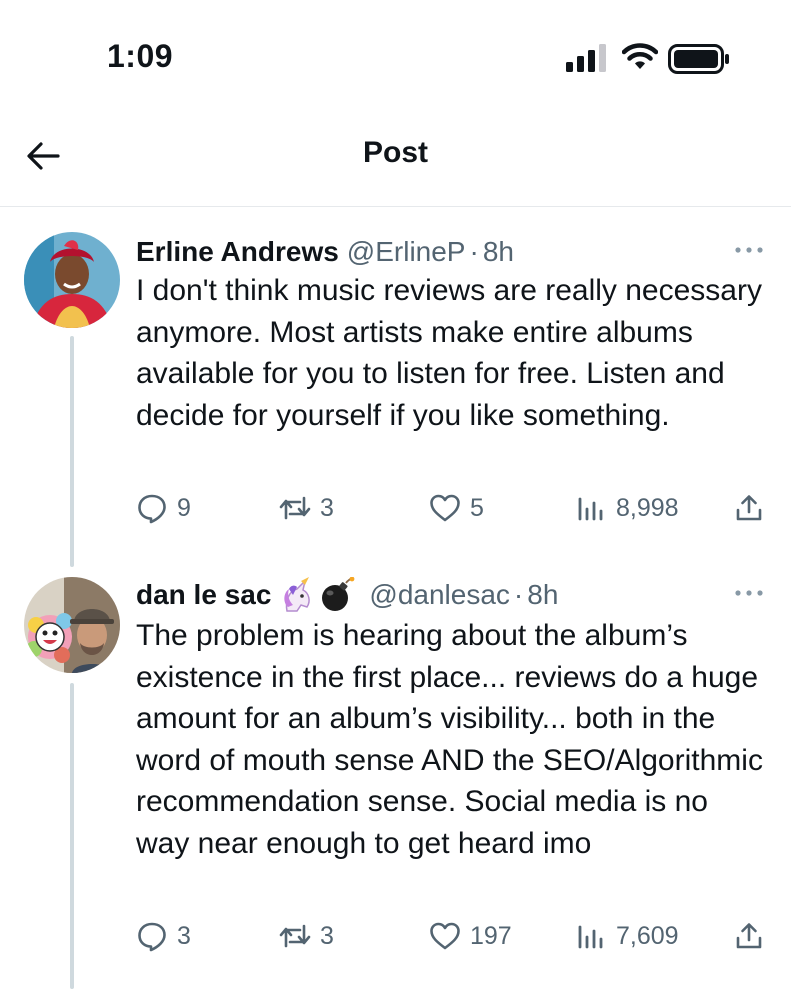  What do you see at coordinates (184, 507) in the screenshot?
I see `reply-count: 9` at bounding box center [184, 507].